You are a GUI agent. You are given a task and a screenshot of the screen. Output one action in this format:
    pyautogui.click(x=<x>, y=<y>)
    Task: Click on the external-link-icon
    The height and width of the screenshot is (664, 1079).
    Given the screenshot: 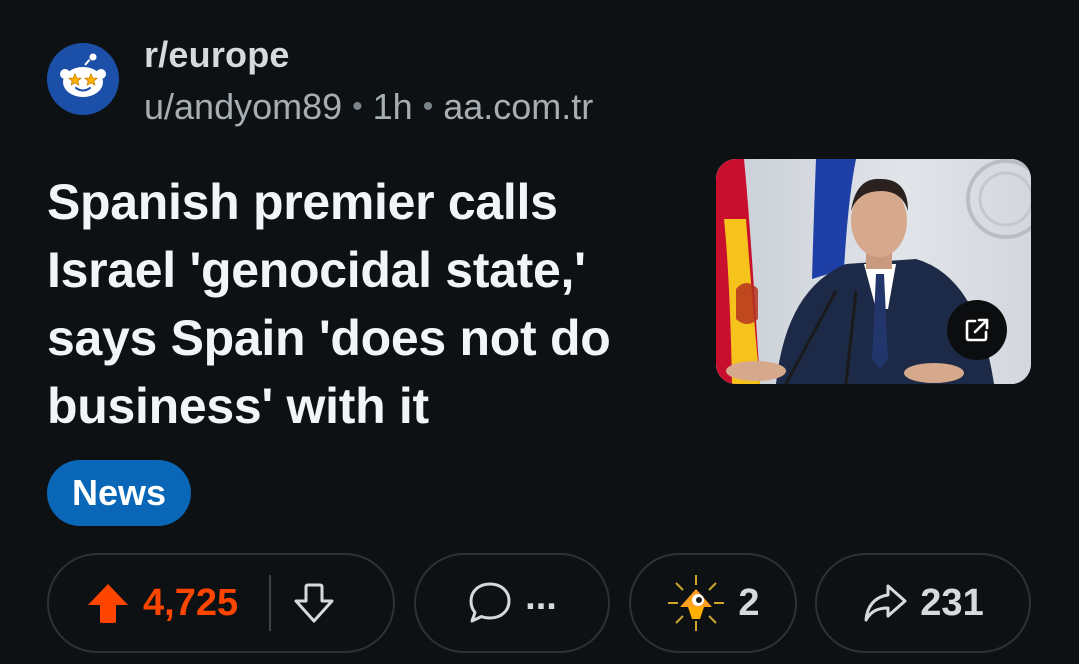 What is the action you would take?
    pyautogui.click(x=977, y=330)
    